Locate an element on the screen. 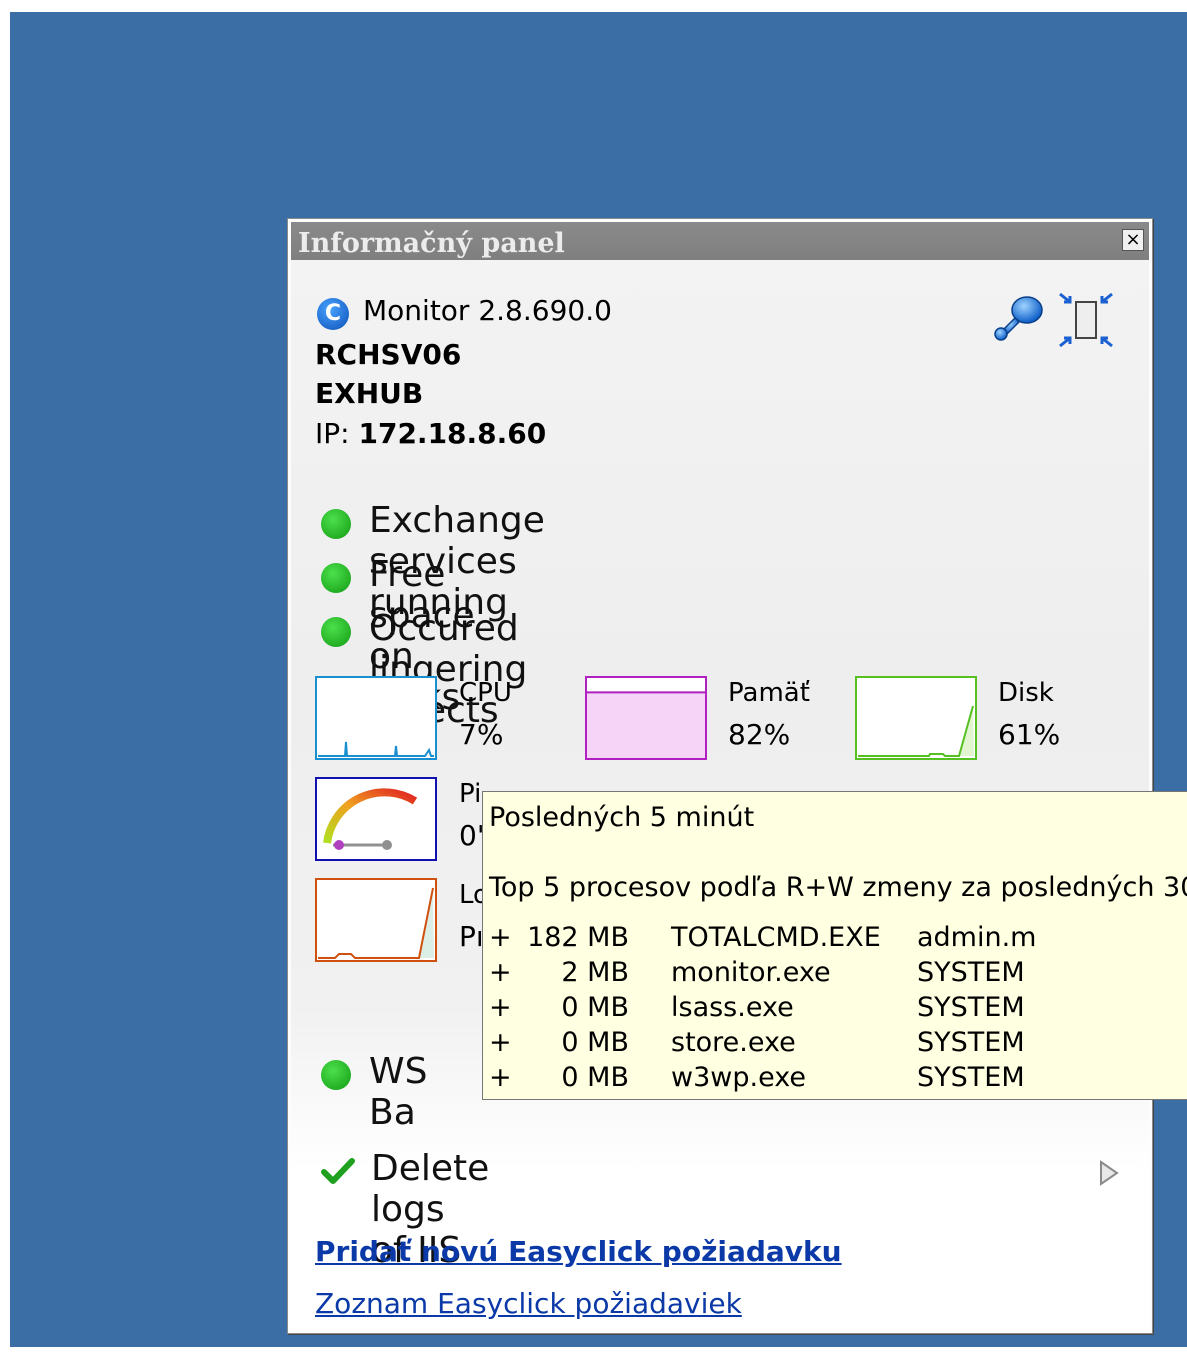 Image resolution: width=1187 pixels, height=1356 pixels. cpu-graph is located at coordinates (376, 718).